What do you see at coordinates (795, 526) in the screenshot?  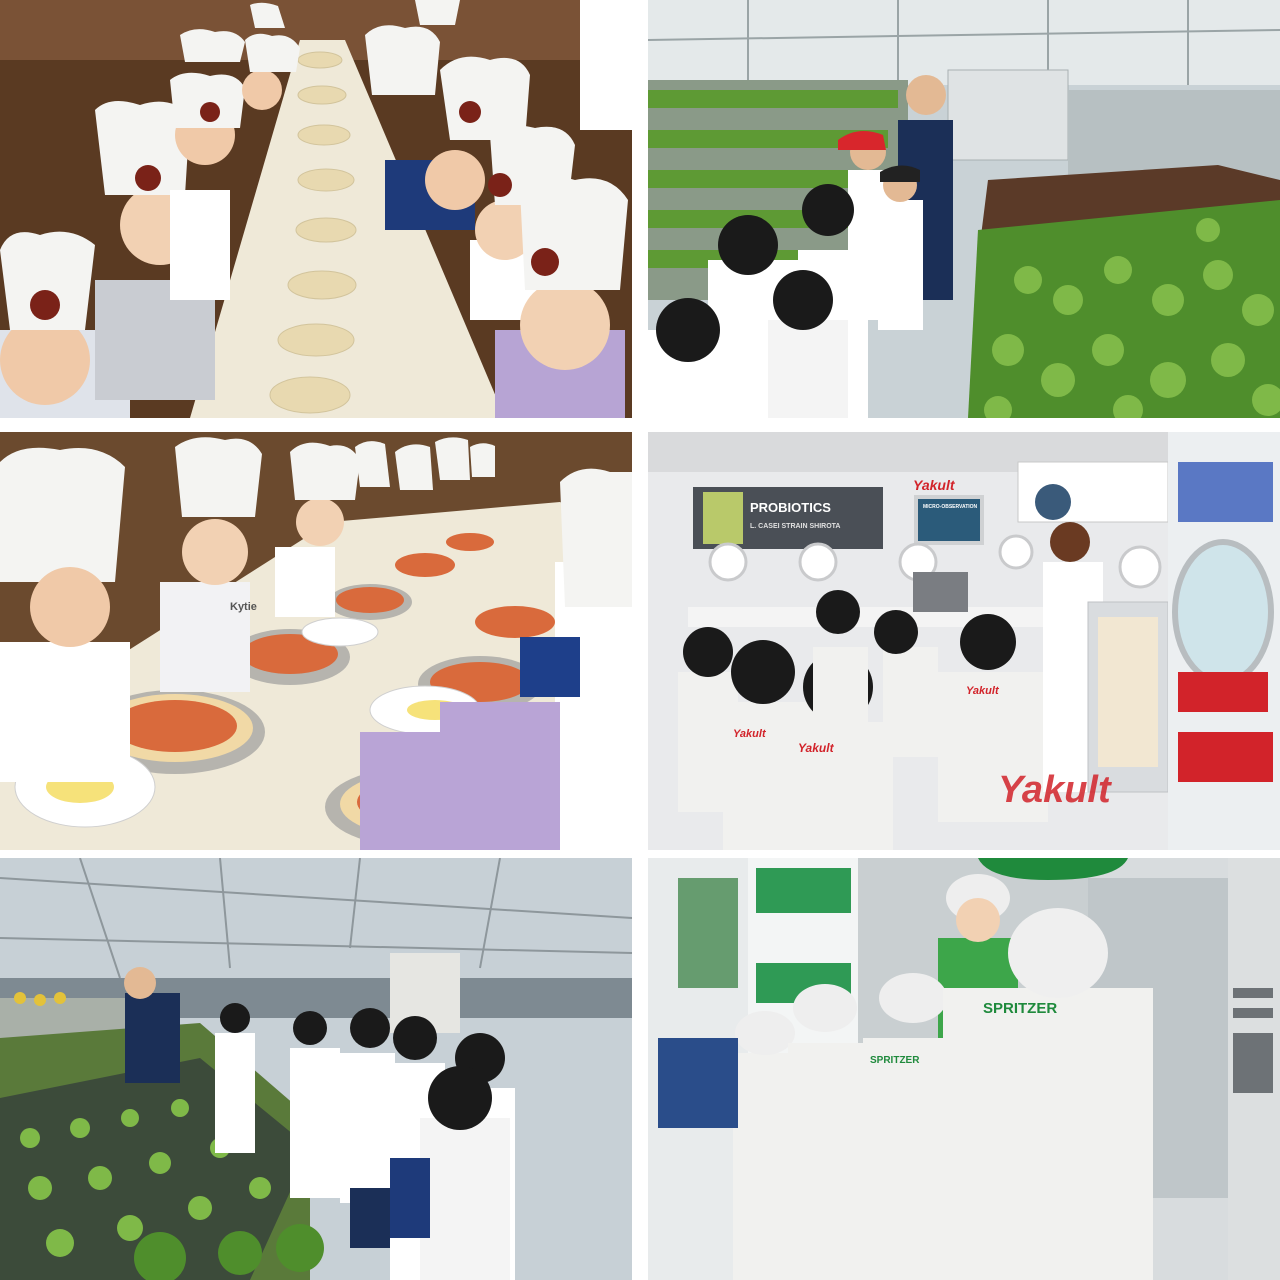 I see `board-subtitle: L. CASEI STRAIN SHIROTA` at bounding box center [795, 526].